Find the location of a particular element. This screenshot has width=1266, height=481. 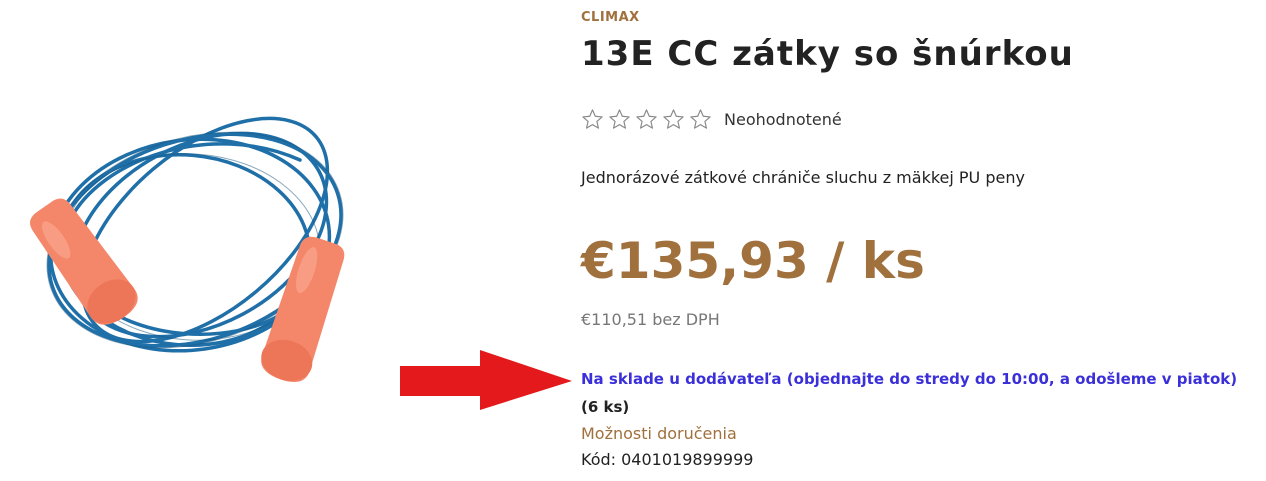

product-code: Kód: 0401019899999 is located at coordinates (667, 459).